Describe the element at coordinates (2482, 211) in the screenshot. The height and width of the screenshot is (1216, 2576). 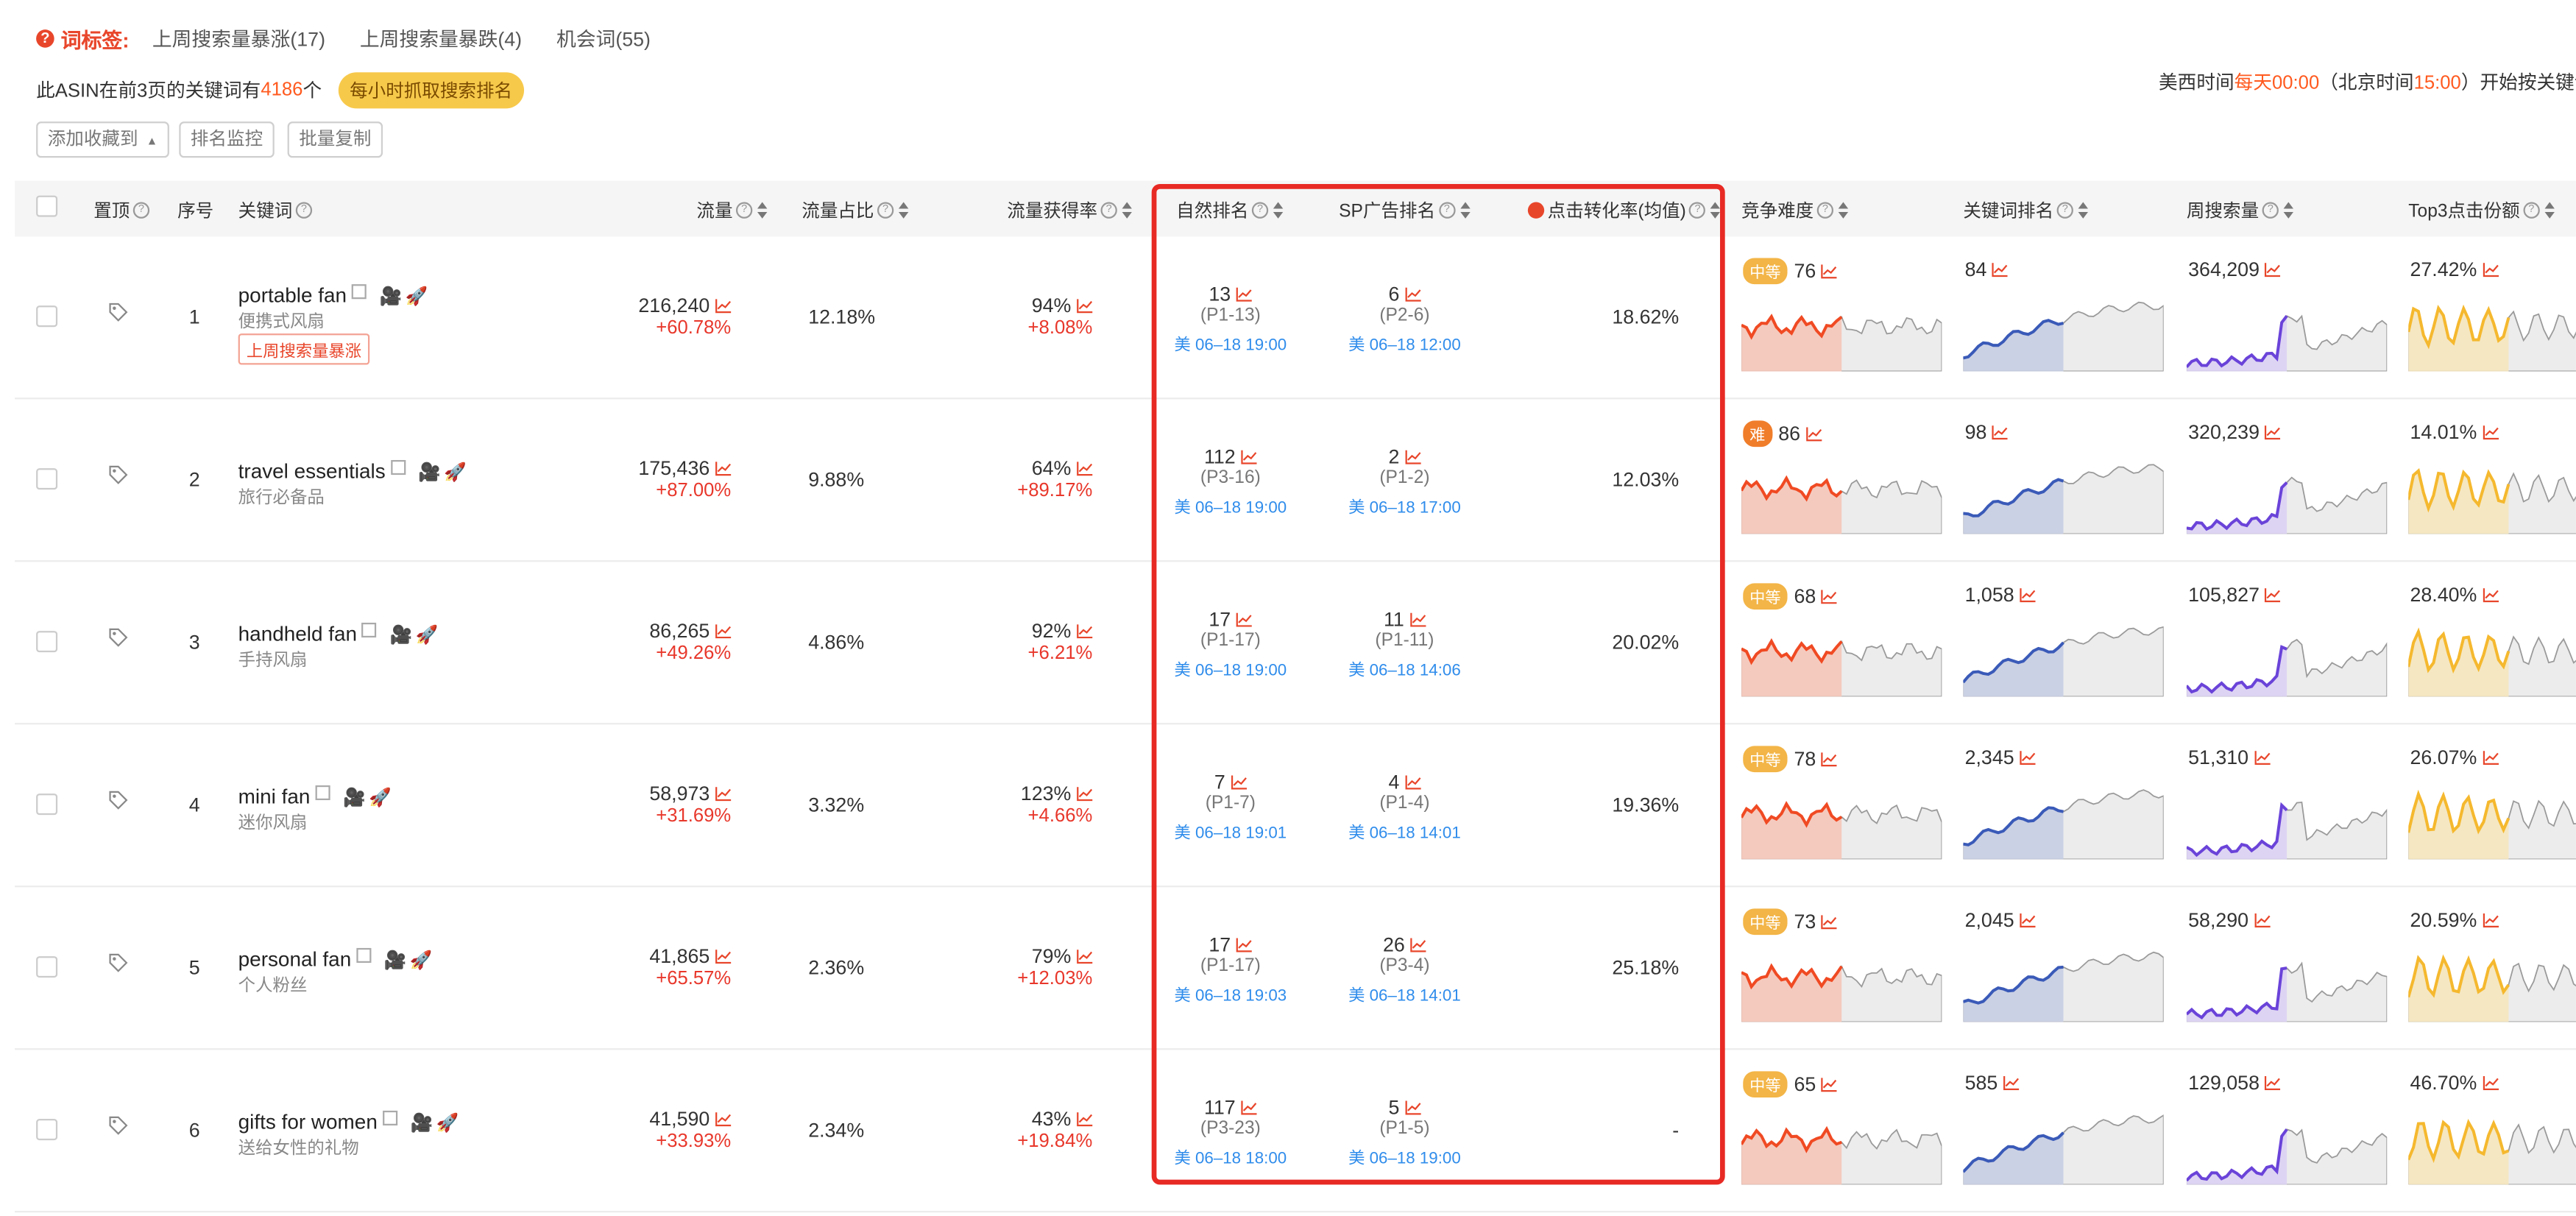
I see `col-top3-click-share: Top3点击份额?` at that location.